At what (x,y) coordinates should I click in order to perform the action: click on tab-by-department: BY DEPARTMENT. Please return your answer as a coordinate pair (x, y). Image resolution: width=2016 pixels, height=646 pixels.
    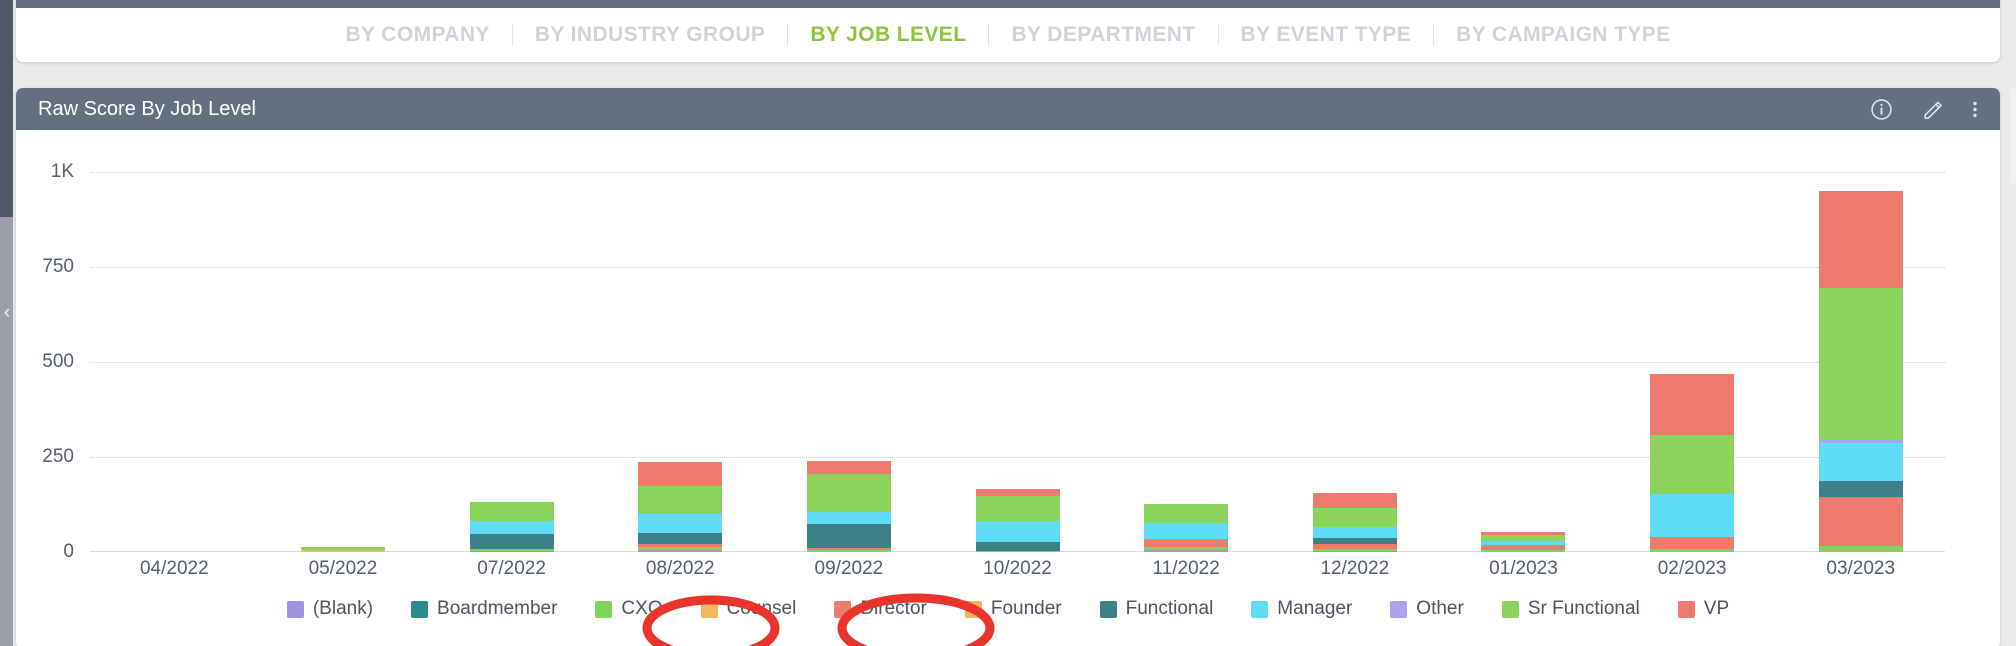
    Looking at the image, I should click on (1103, 35).